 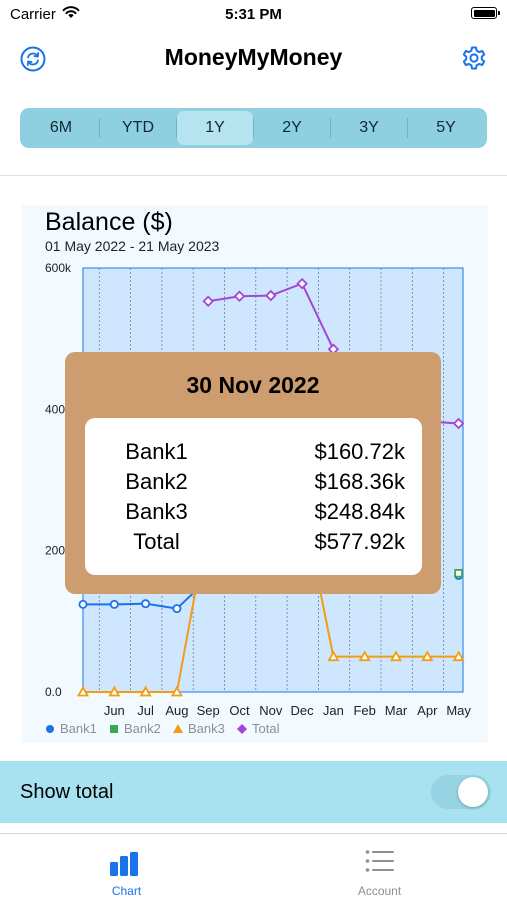 What do you see at coordinates (446, 128) in the screenshot?
I see `period-option: 5Y` at bounding box center [446, 128].